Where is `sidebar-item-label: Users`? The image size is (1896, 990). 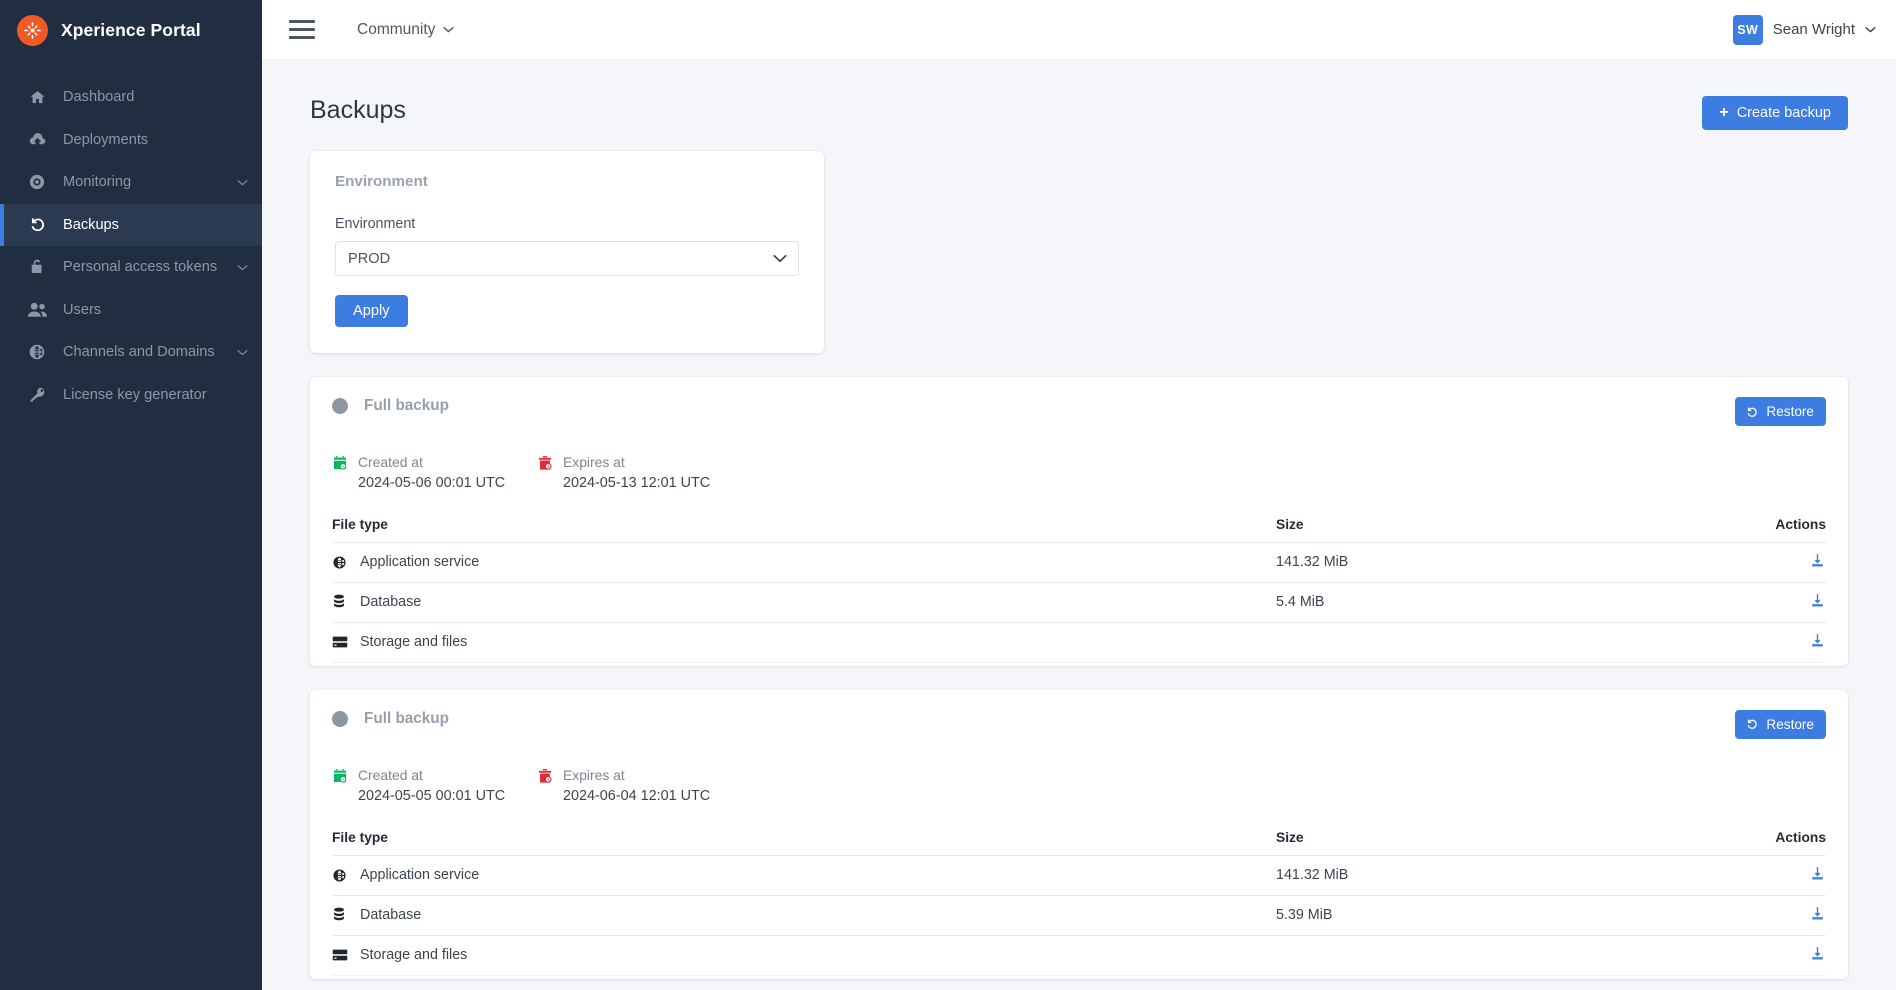
sidebar-item-label: Users is located at coordinates (82, 309).